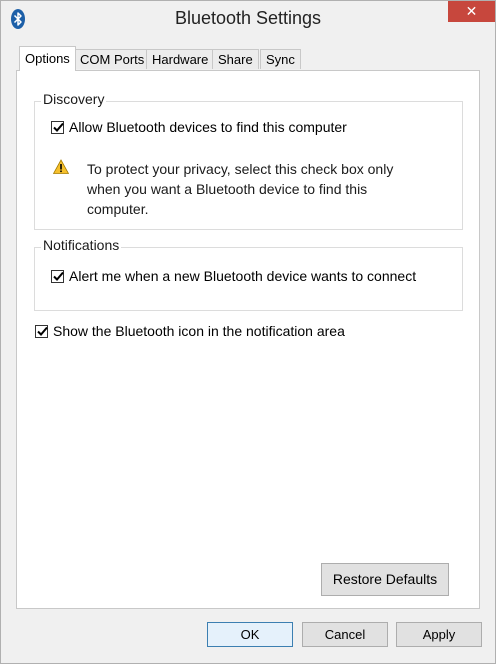 The width and height of the screenshot is (496, 664). Describe the element at coordinates (280, 59) in the screenshot. I see `tab-sync: Sync` at that location.